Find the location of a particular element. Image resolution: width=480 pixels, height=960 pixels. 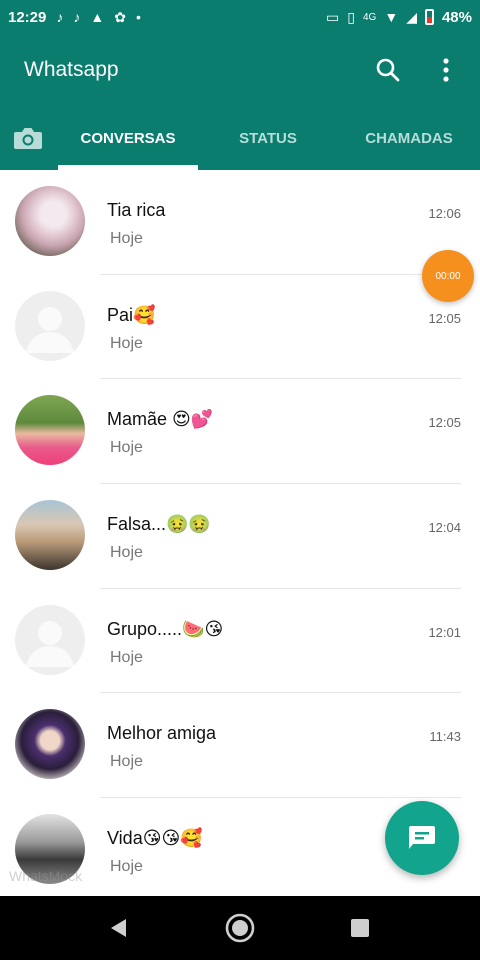

nav-recents-button is located at coordinates (360, 928).